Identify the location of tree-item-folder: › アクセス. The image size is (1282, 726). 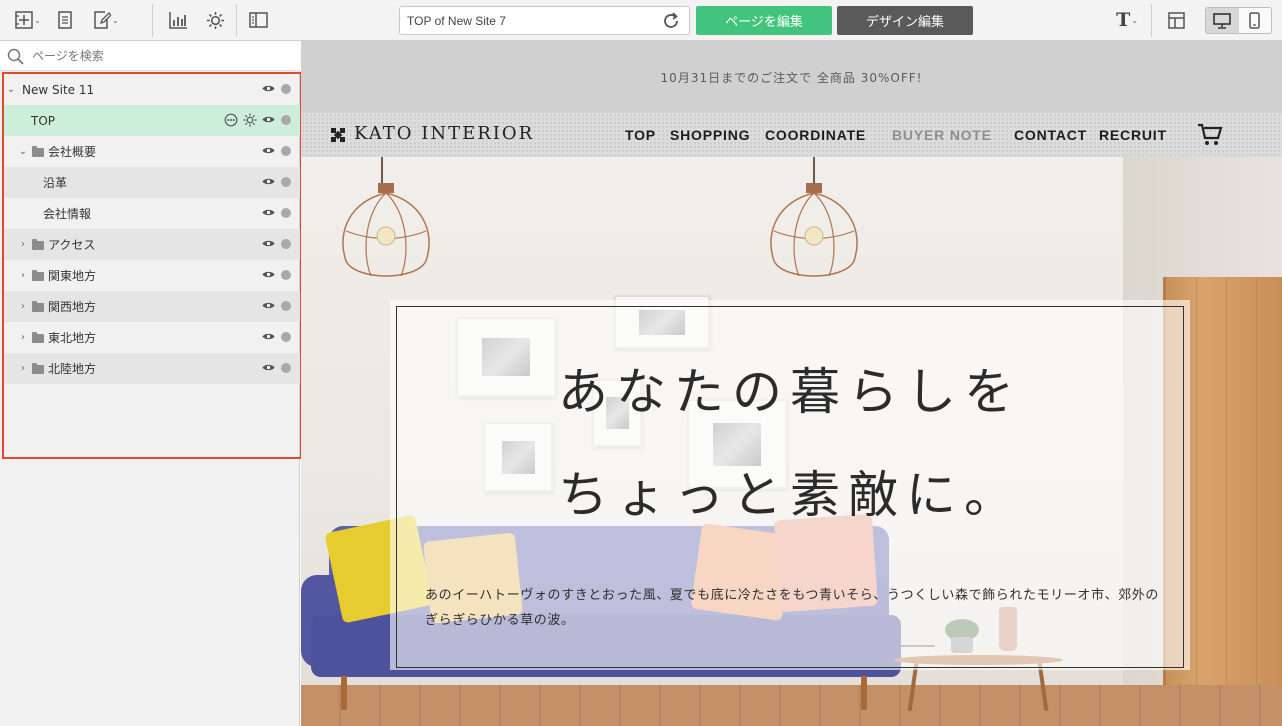
(152, 244).